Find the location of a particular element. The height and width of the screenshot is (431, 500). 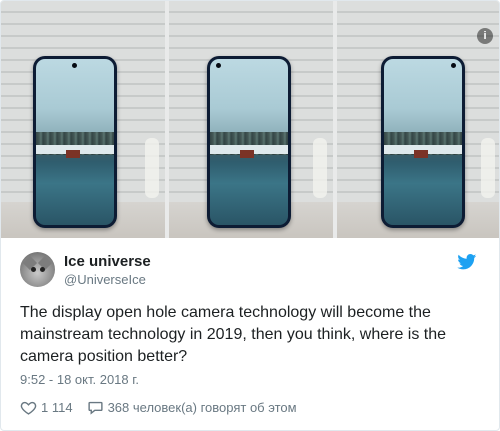

reply-text: 368 человек(а) говорят об этом is located at coordinates (202, 407).